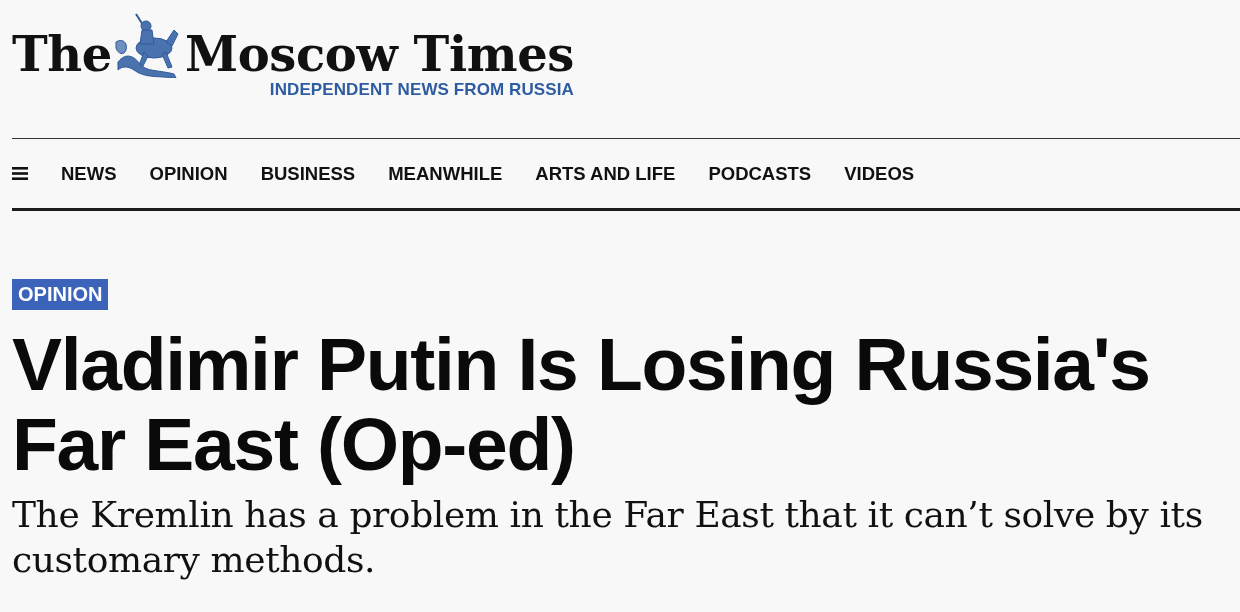  What do you see at coordinates (188, 173) in the screenshot?
I see `nav-link: OPINION` at bounding box center [188, 173].